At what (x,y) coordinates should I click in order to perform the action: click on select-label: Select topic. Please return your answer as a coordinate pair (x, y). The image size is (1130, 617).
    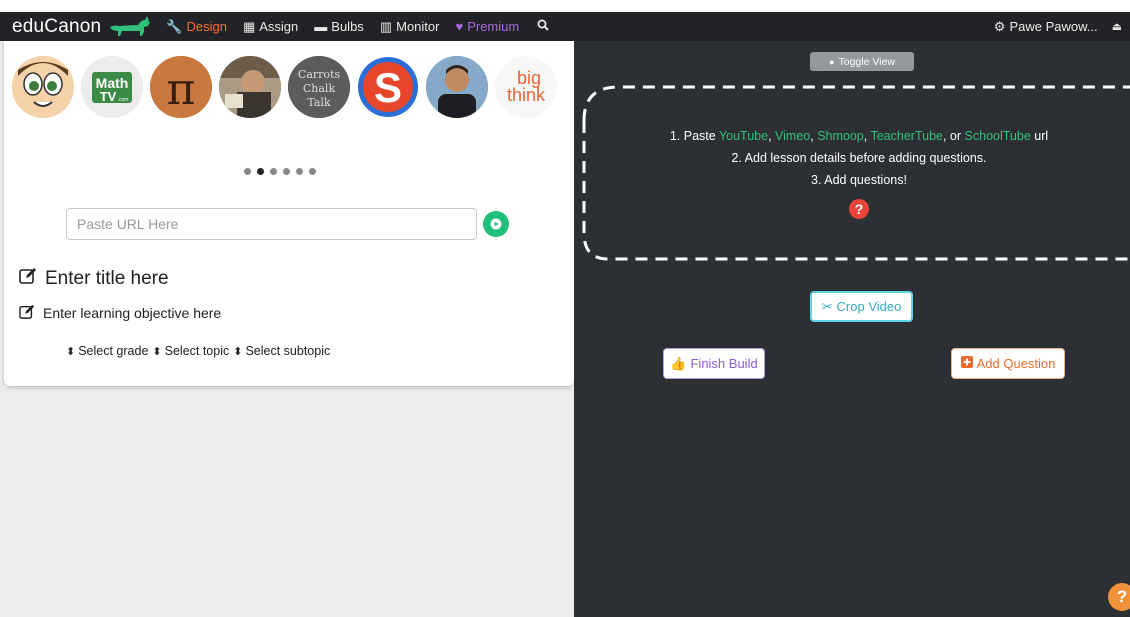
    Looking at the image, I should click on (197, 351).